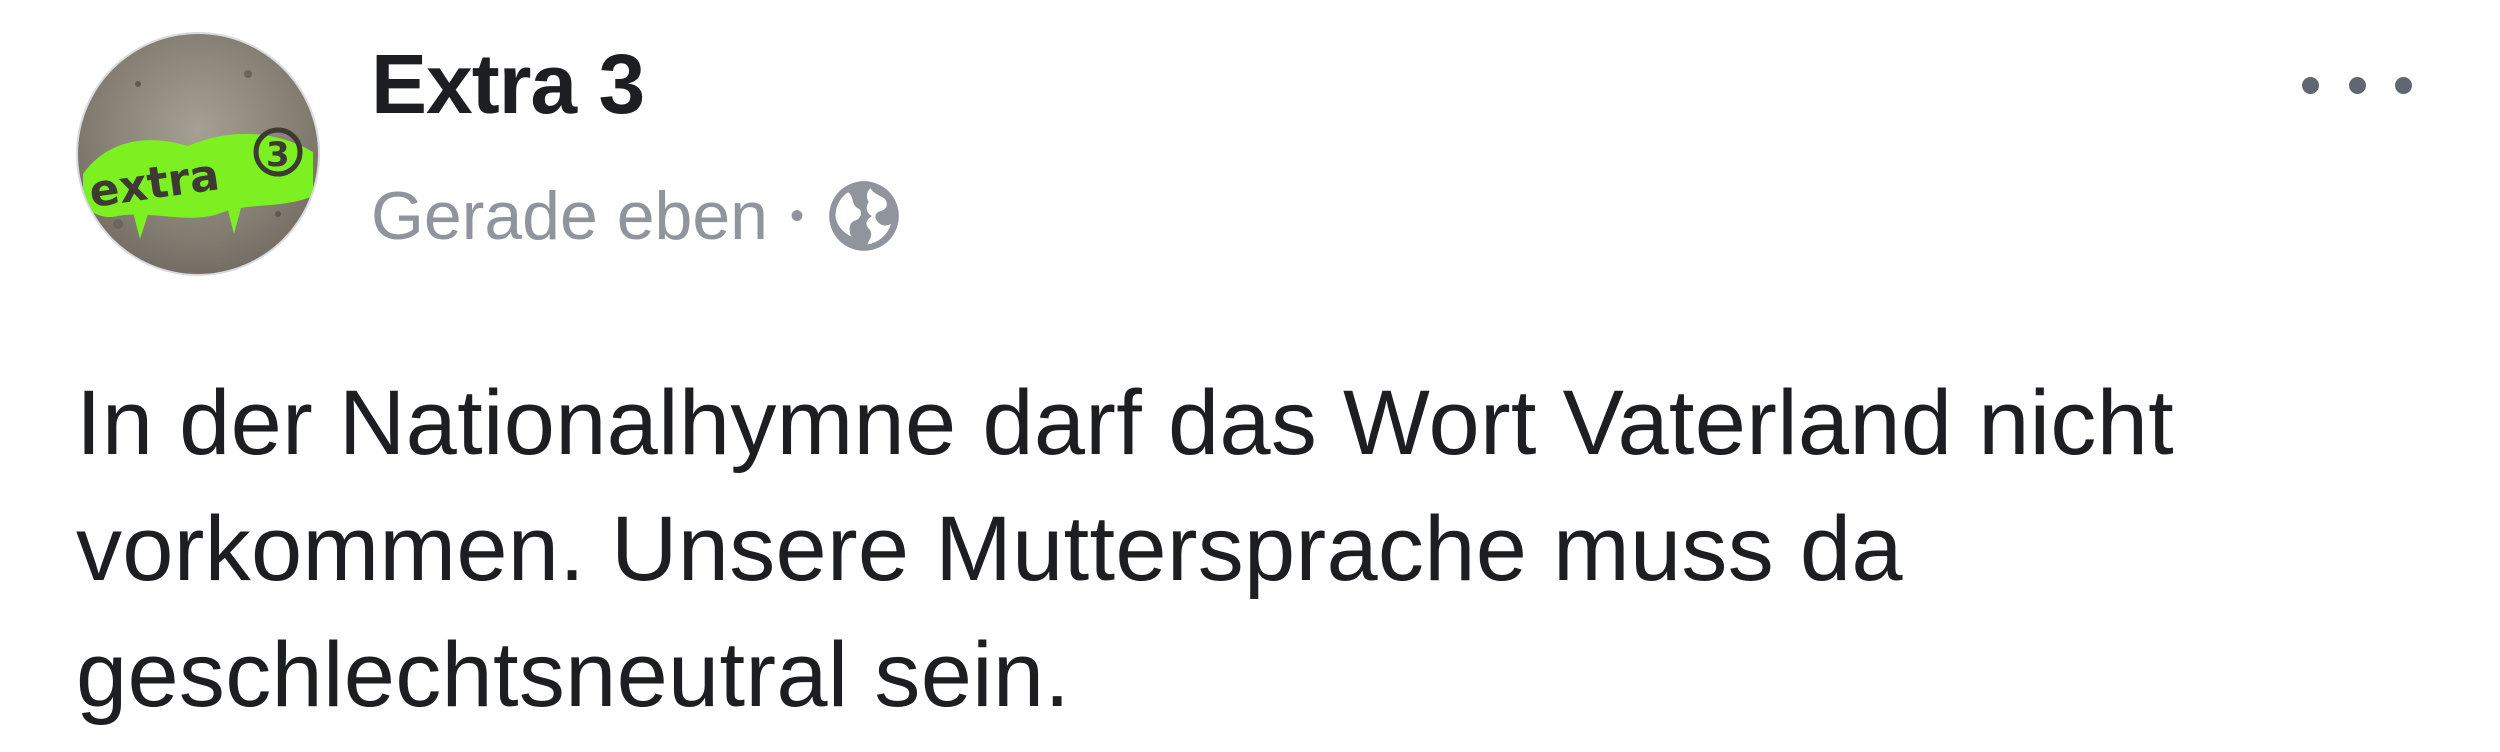 The image size is (2500, 752). What do you see at coordinates (989, 549) in the screenshot?
I see `post-text-line: vorkommen. Unsere Muttersprache muss da` at bounding box center [989, 549].